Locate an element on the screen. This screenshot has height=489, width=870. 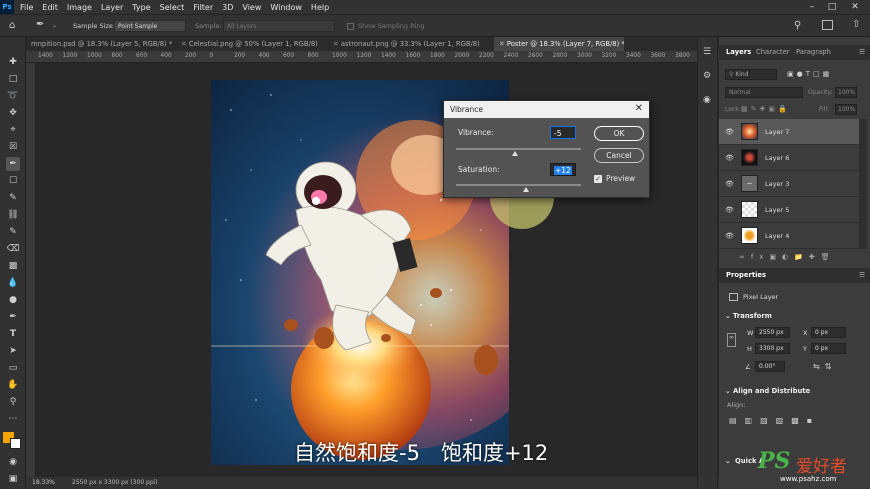
saturation-slider-thumb is located at coordinates (526, 189).